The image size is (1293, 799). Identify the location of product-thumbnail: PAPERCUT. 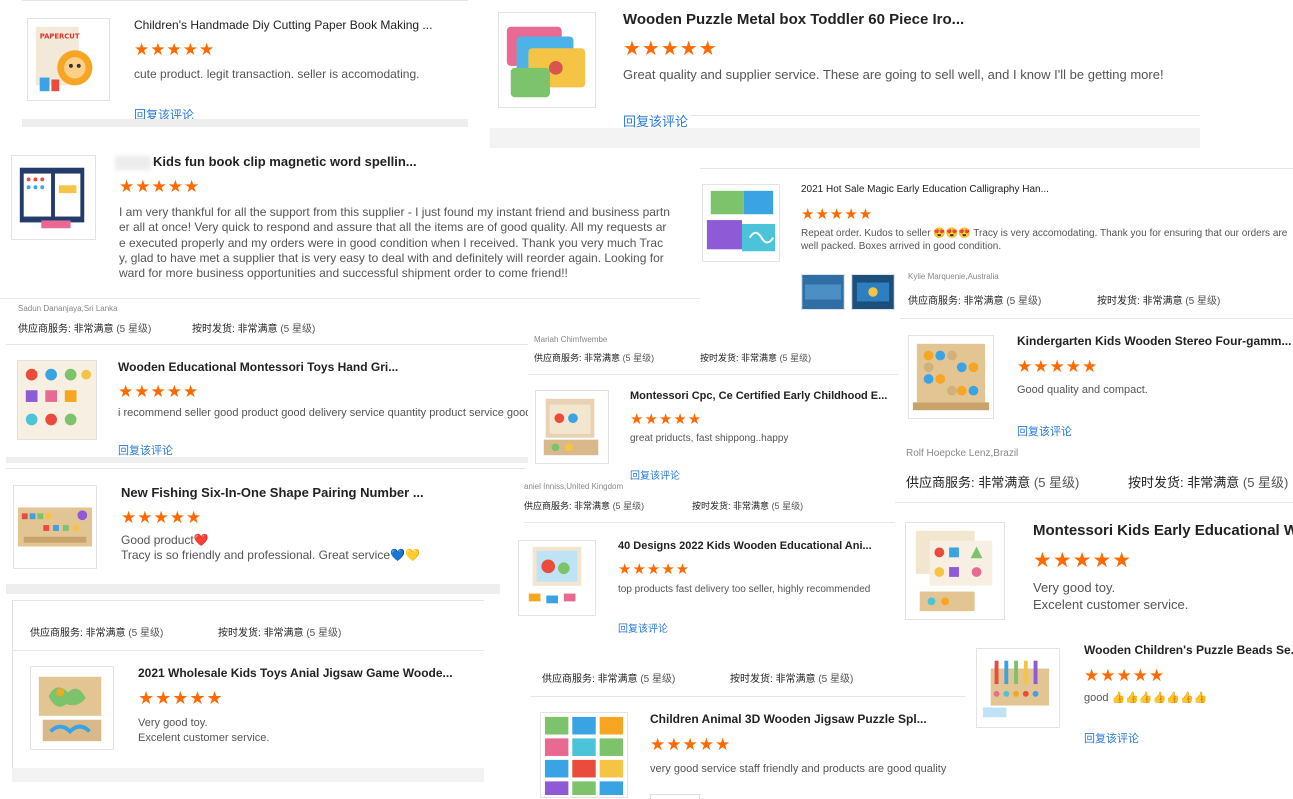
(68, 59).